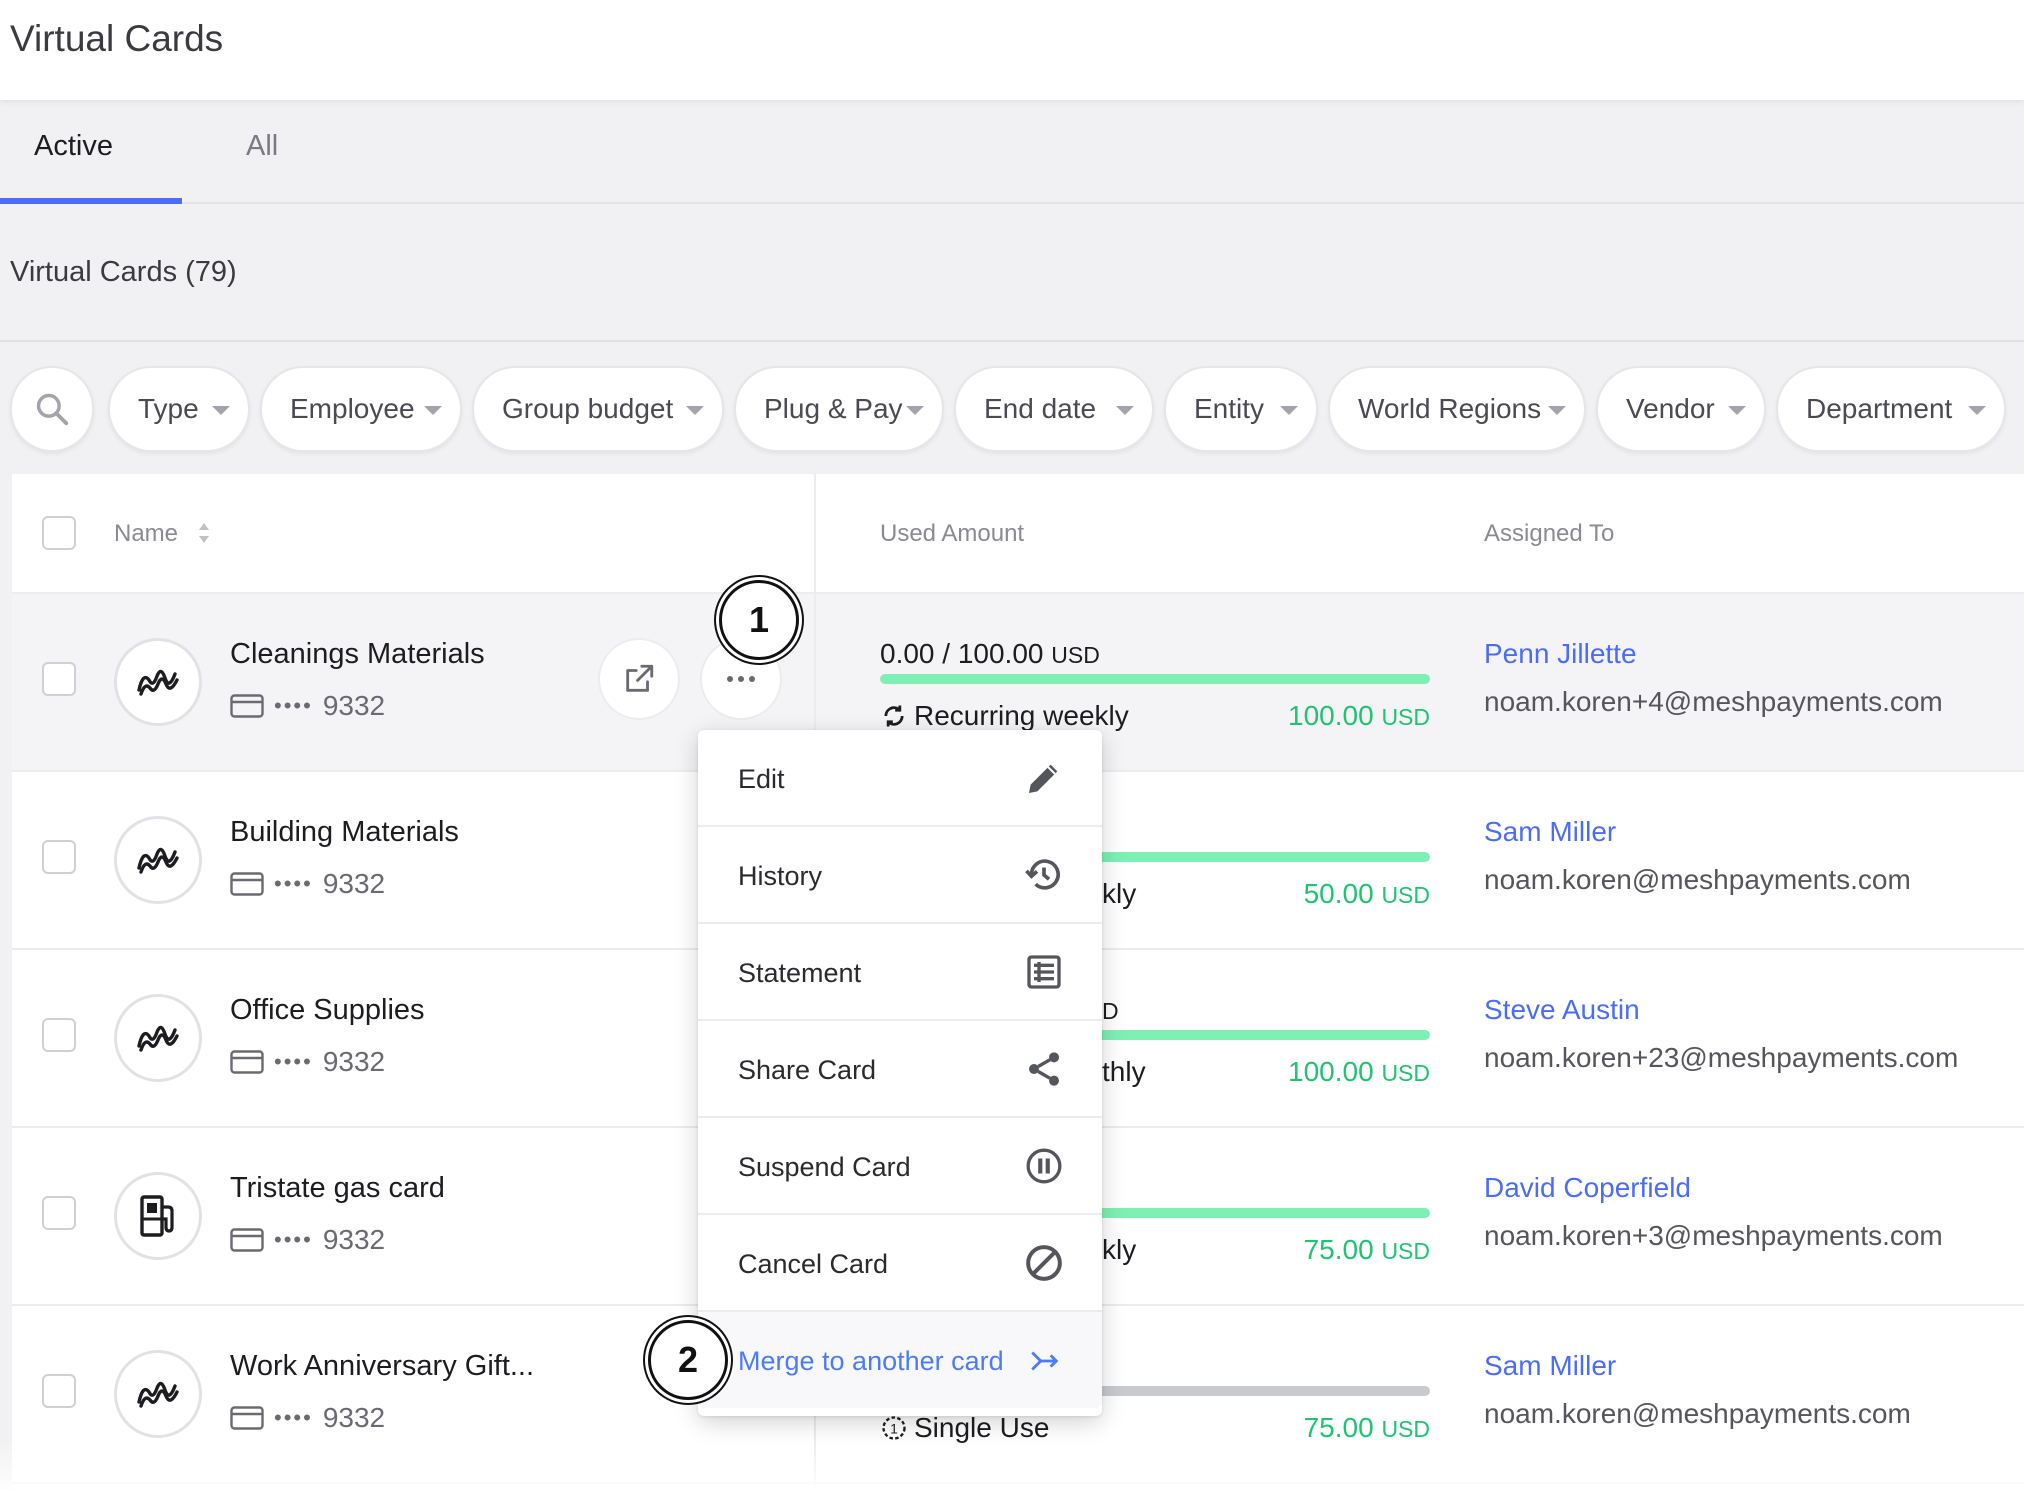  I want to click on tab-all: All, so click(262, 146).